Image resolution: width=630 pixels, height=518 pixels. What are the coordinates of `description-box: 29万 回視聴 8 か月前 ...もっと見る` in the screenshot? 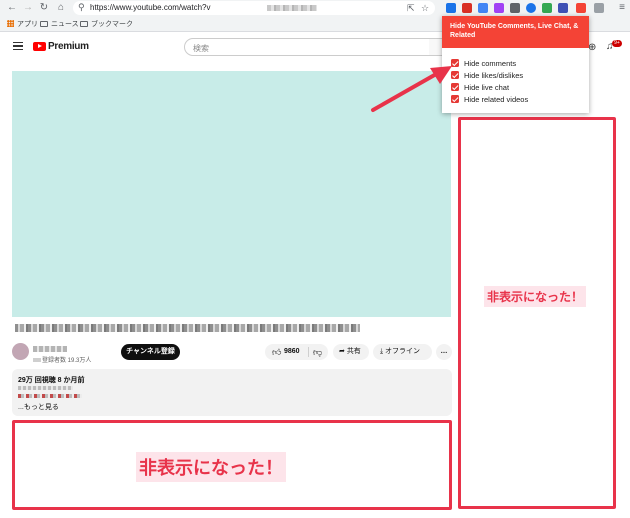 It's located at (232, 392).